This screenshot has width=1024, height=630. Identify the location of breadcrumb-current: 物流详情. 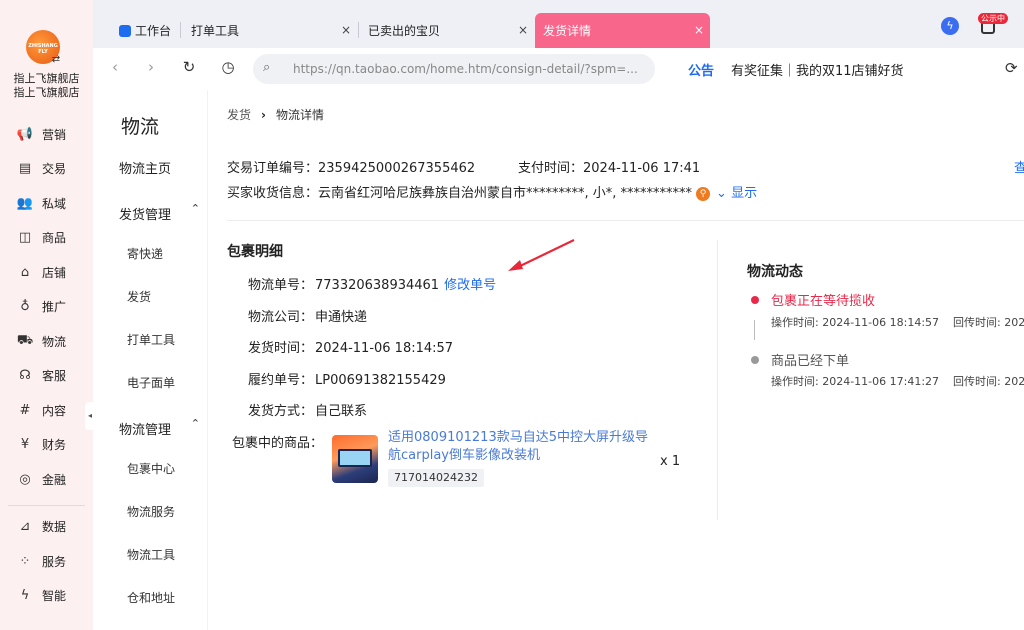
(299, 115).